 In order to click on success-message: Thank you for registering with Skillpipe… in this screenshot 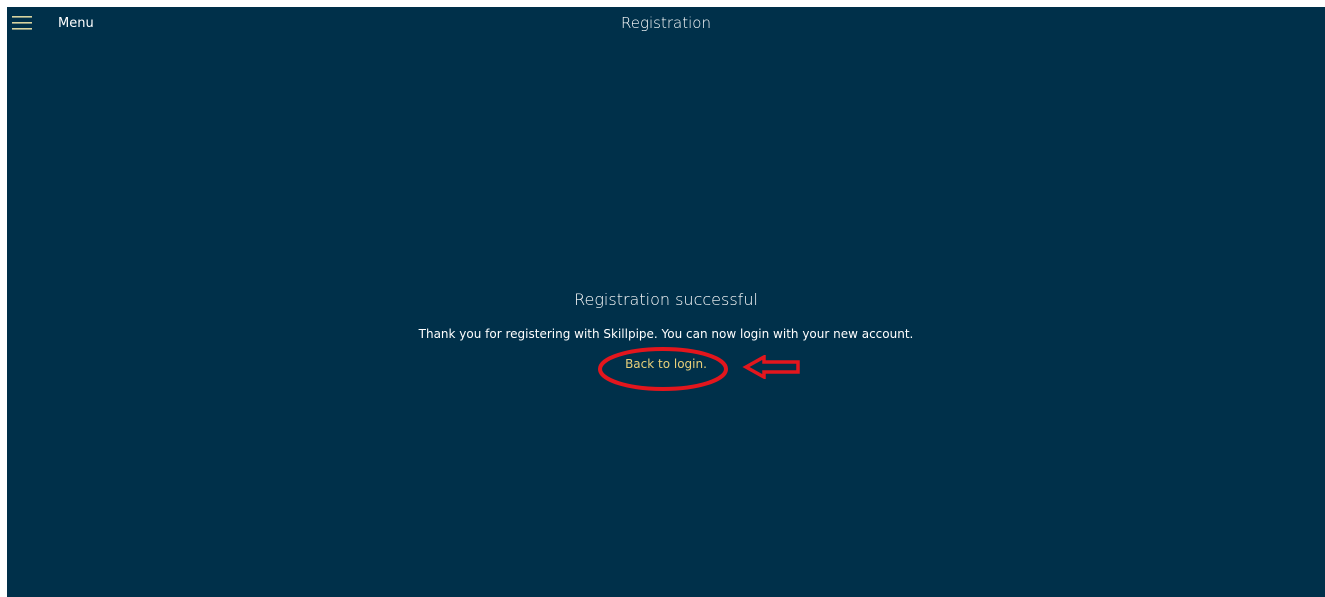, I will do `click(666, 334)`.